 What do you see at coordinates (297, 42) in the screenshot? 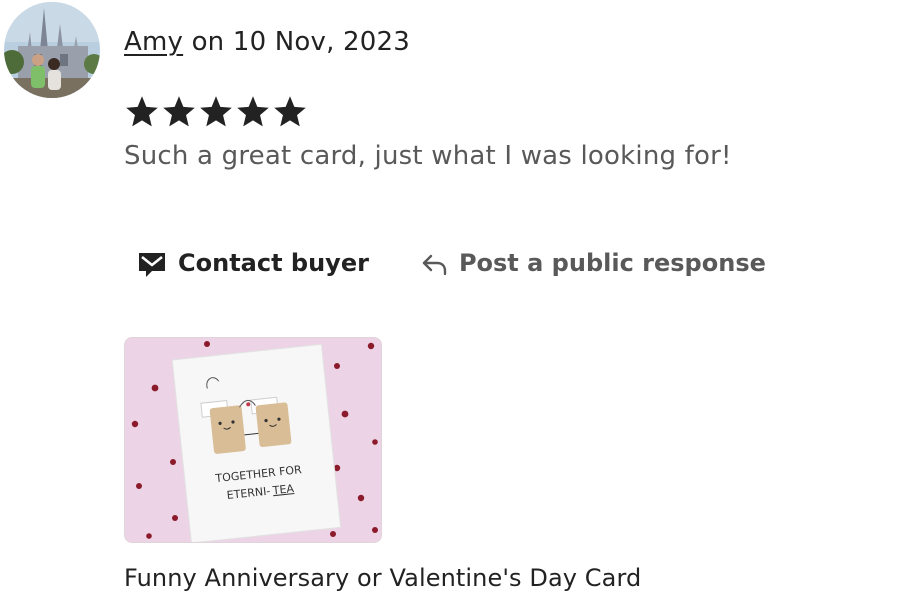
I see `review-date: on 10 Nov, 2023` at bounding box center [297, 42].